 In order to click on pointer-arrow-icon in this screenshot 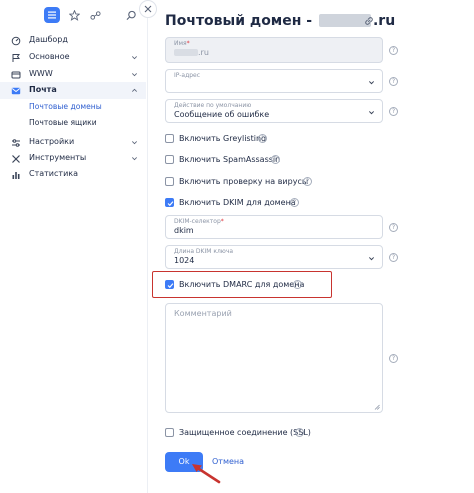, I will do `click(206, 474)`.